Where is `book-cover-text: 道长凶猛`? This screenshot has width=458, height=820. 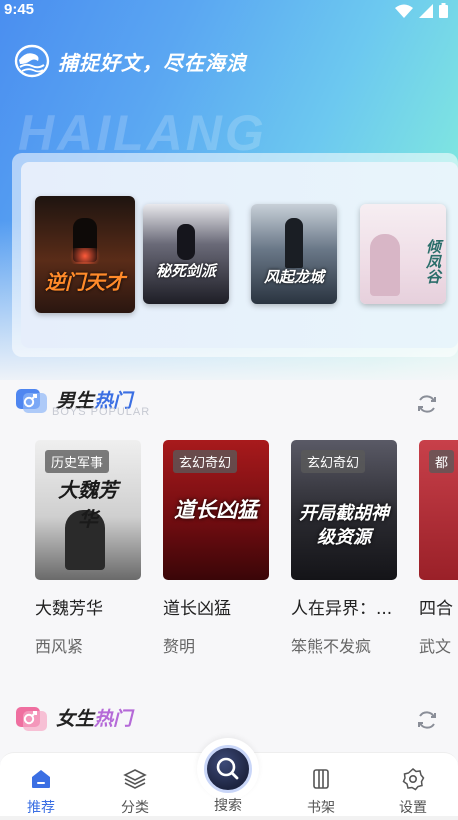
book-cover-text: 道长凶猛 is located at coordinates (216, 509).